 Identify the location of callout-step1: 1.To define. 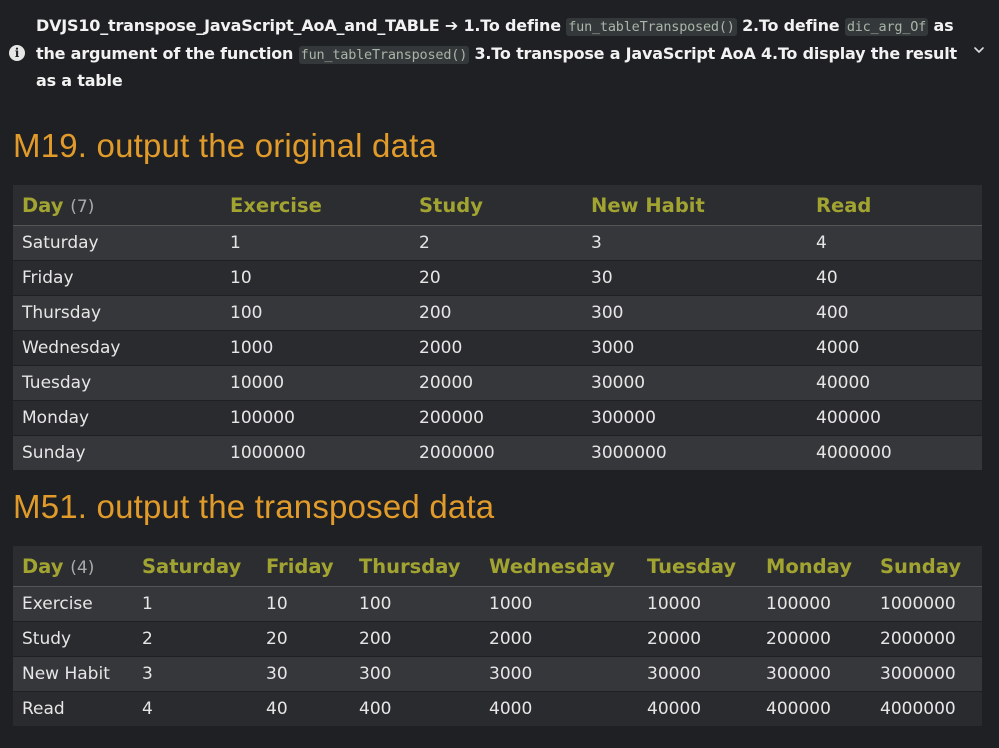
(512, 25).